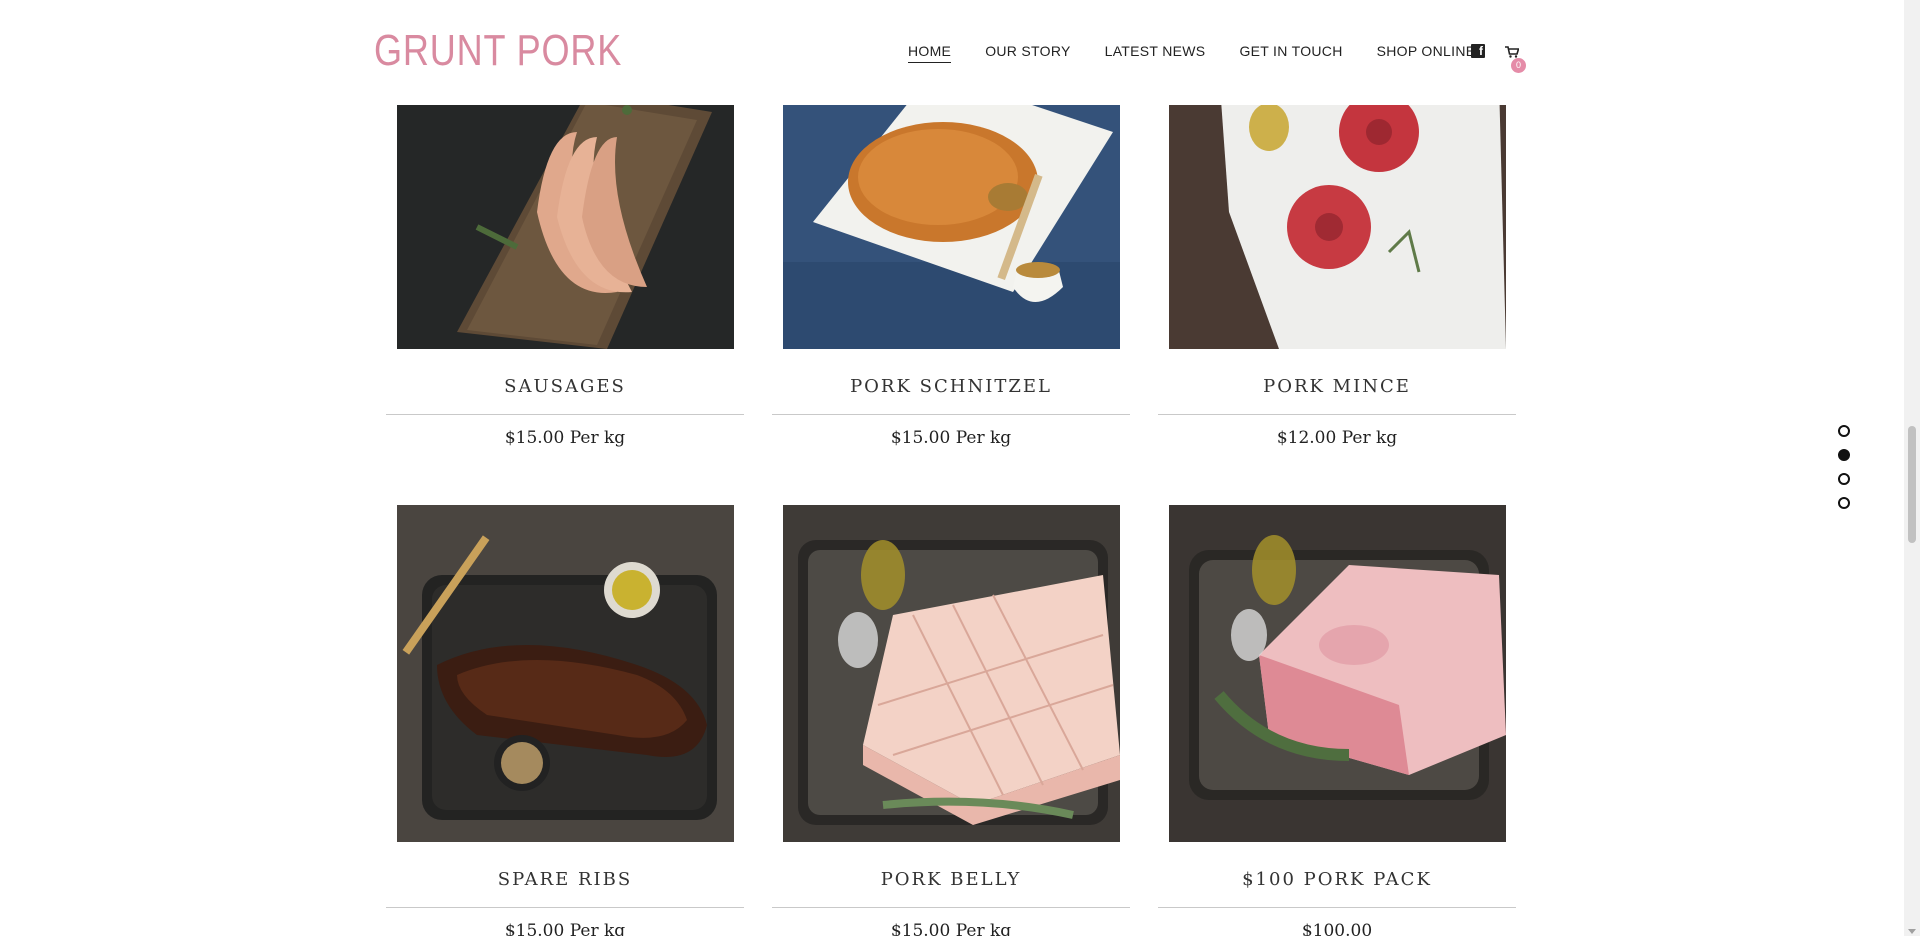 The height and width of the screenshot is (936, 1920). What do you see at coordinates (951, 879) in the screenshot?
I see `product-name: PORK BELLY` at bounding box center [951, 879].